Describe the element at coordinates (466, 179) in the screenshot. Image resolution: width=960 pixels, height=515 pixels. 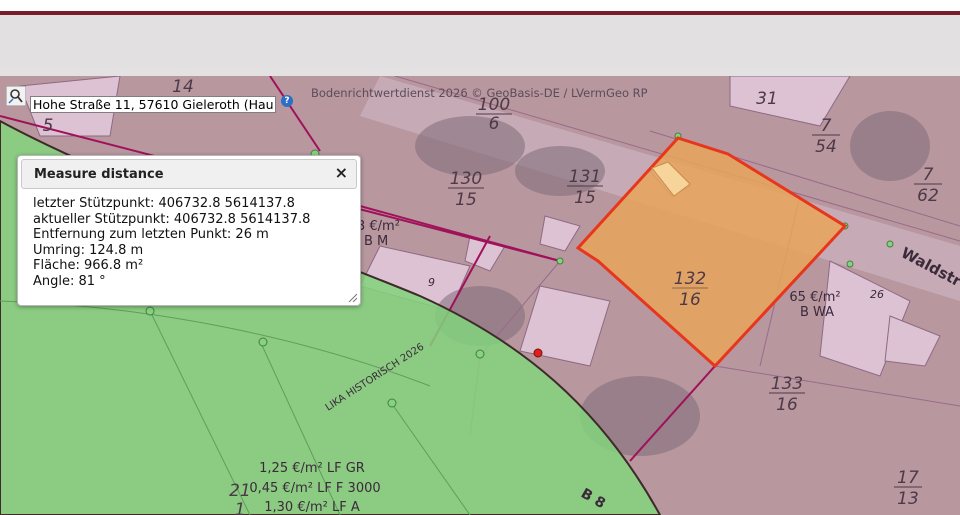
I see `parcel-label: 130` at that location.